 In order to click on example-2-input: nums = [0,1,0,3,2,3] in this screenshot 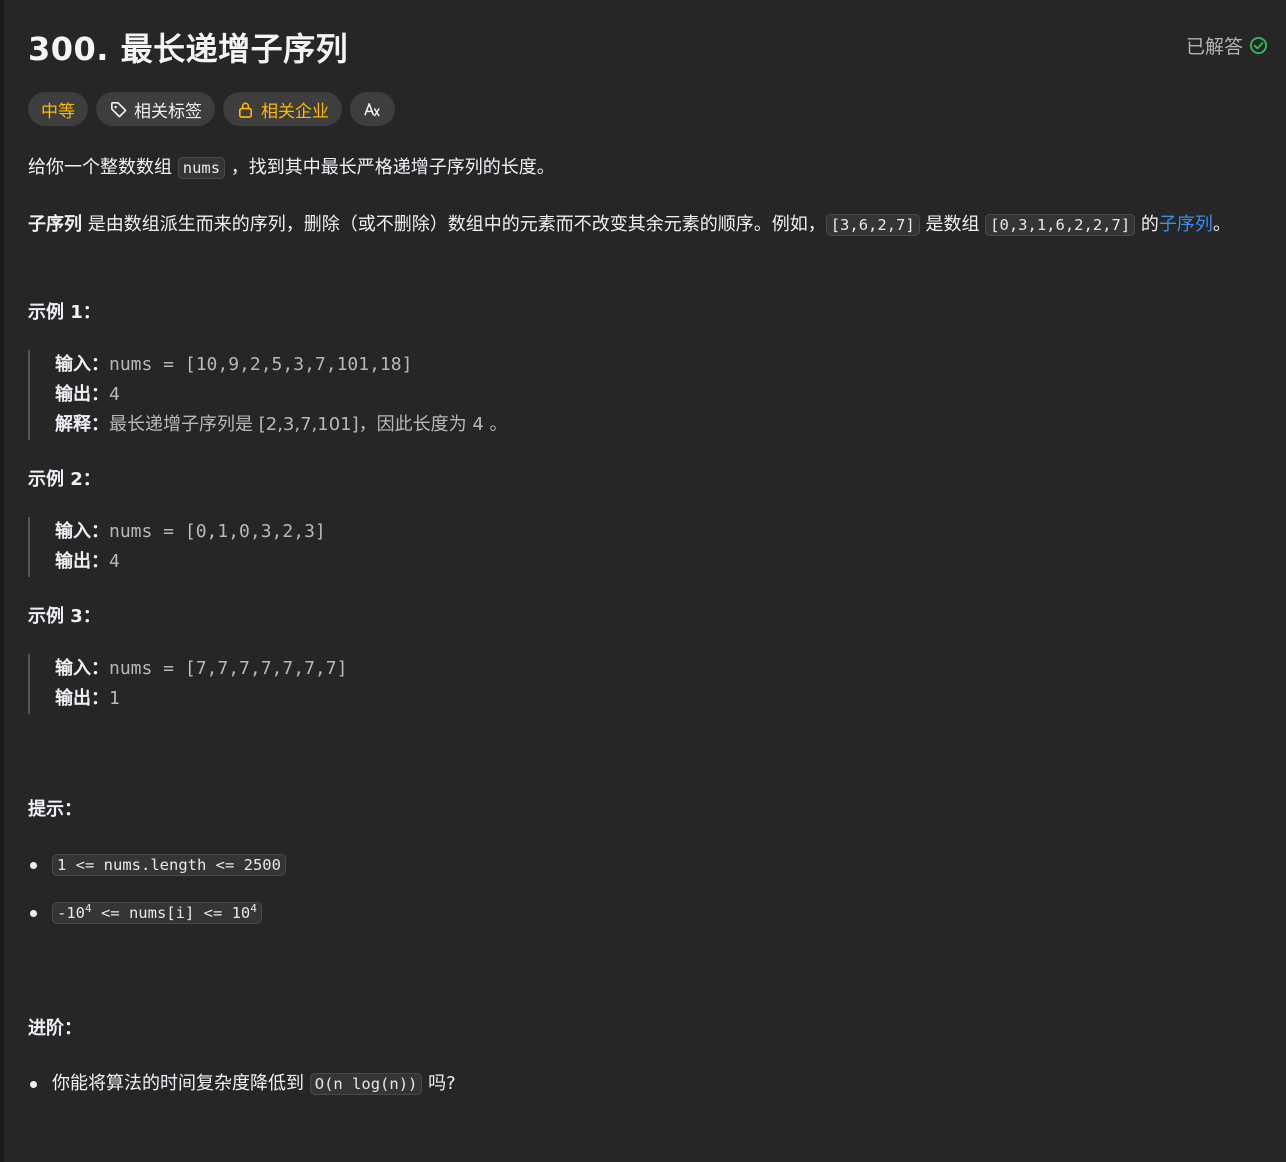, I will do `click(217, 531)`.